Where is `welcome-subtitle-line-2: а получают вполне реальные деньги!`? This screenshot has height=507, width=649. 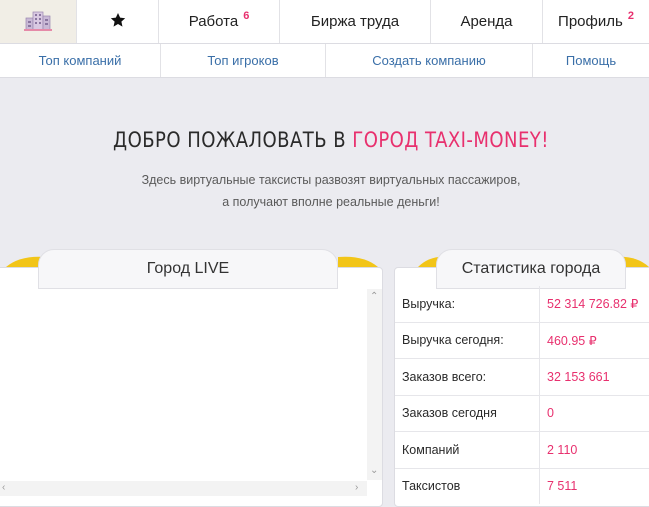
welcome-subtitle-line-2: а получают вполне реальные деньги! is located at coordinates (331, 202).